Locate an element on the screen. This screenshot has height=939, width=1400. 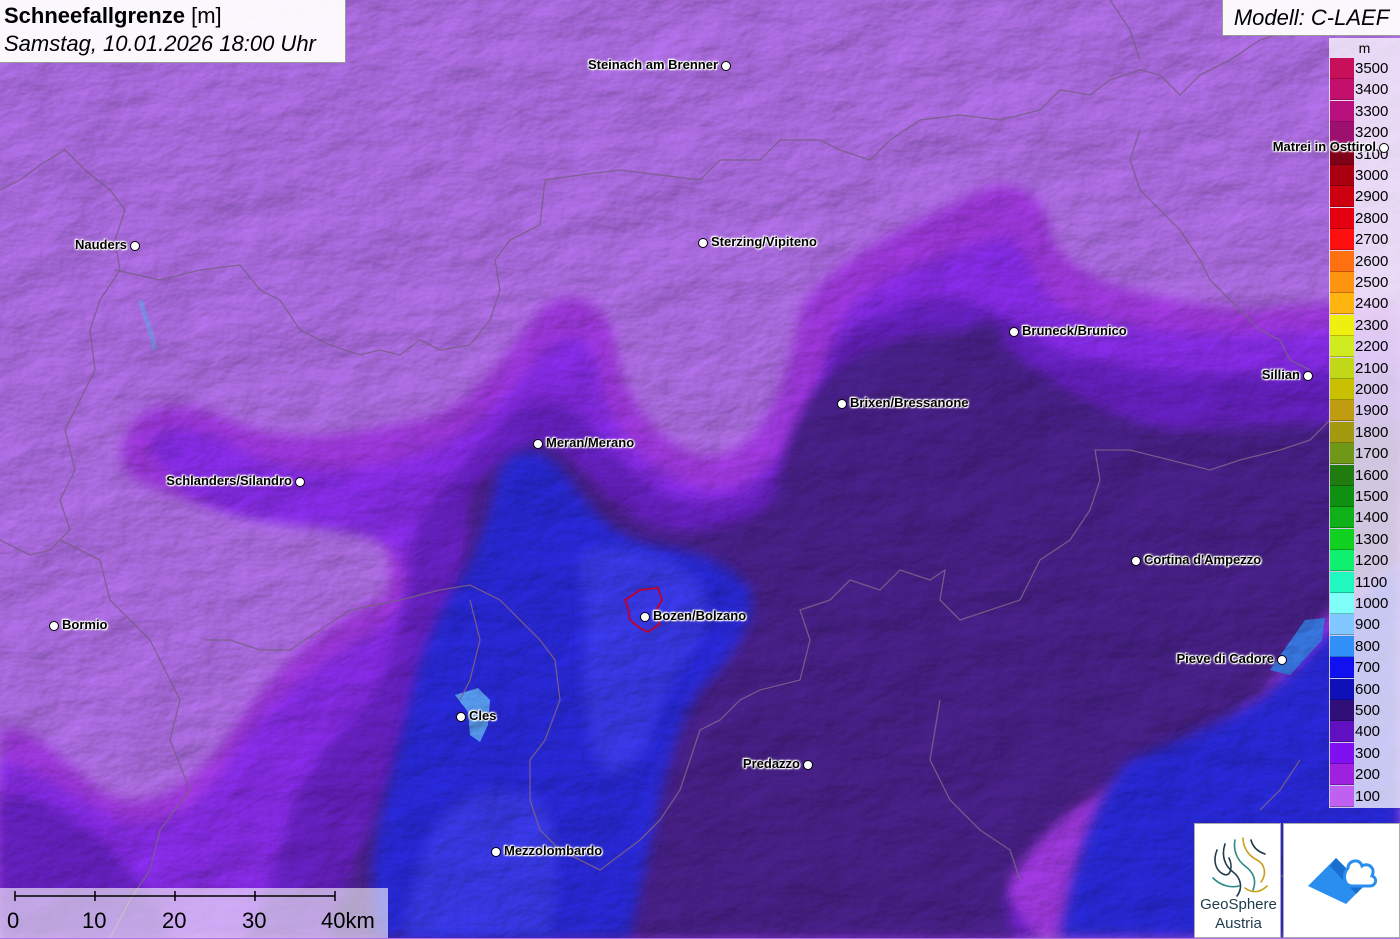
legend-label: 2900 is located at coordinates (1371, 196).